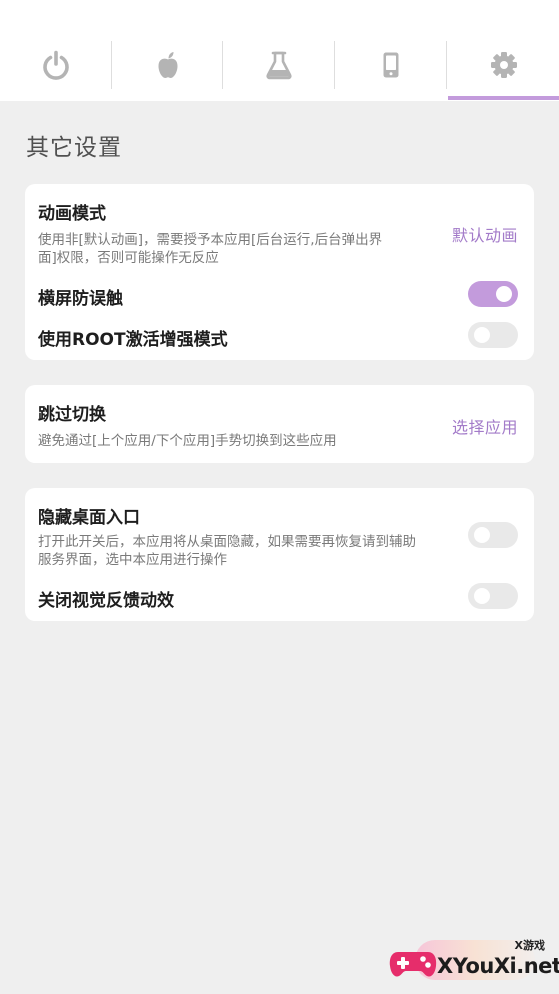  What do you see at coordinates (106, 601) in the screenshot?
I see `disable-feedback-title: 关闭视觉反馈动效` at bounding box center [106, 601].